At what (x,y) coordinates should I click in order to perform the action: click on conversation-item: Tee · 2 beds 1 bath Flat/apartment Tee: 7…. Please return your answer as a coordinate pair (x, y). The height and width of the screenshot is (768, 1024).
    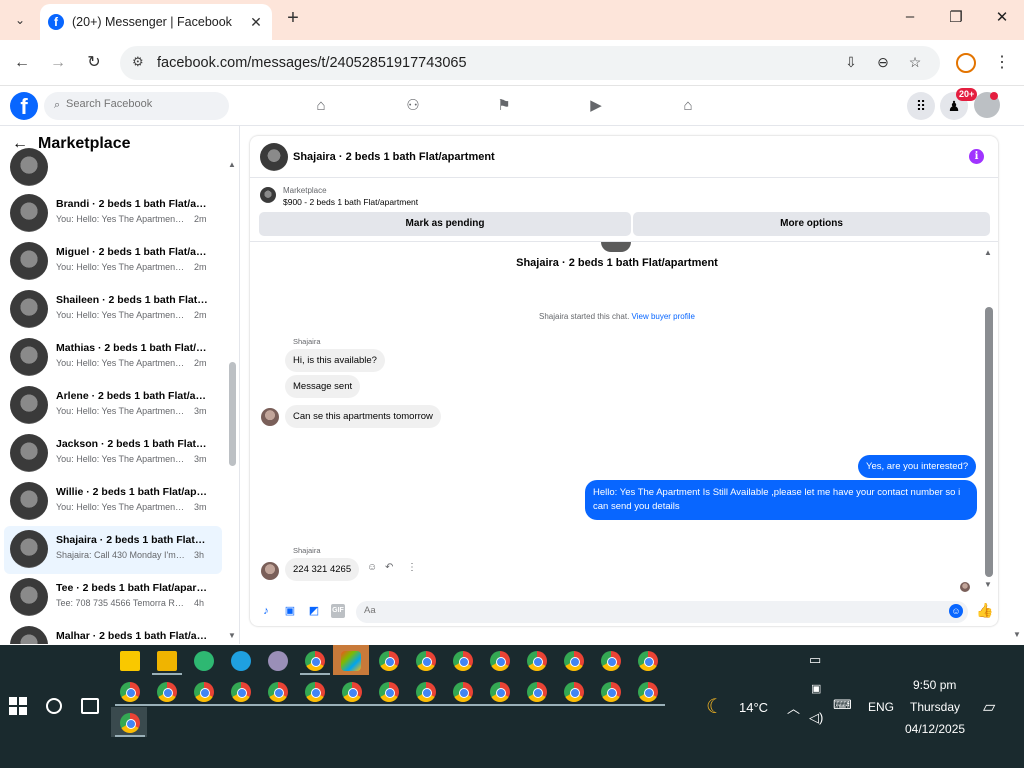
    Looking at the image, I should click on (113, 598).